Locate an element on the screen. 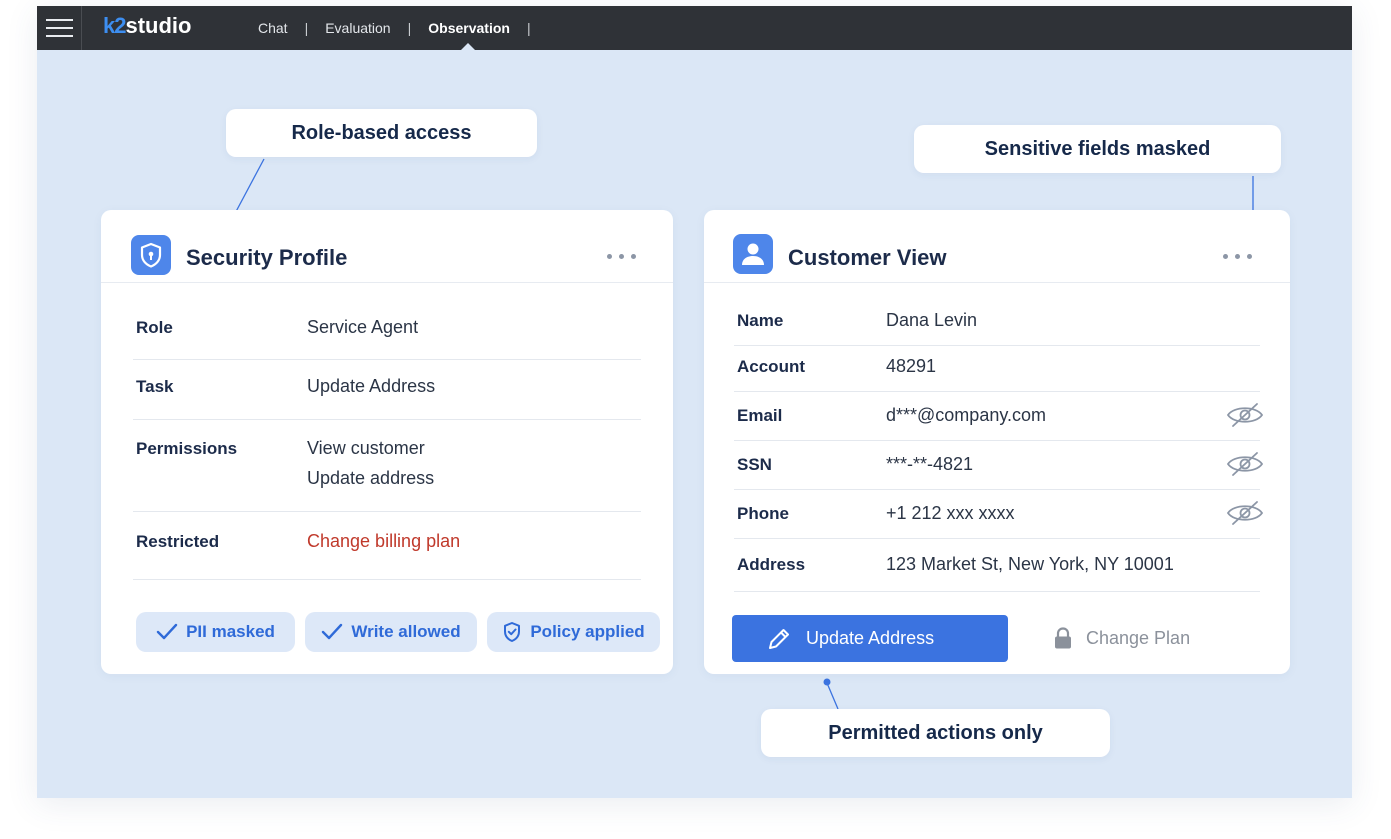  chip-pii-masked: PII masked is located at coordinates (215, 632).